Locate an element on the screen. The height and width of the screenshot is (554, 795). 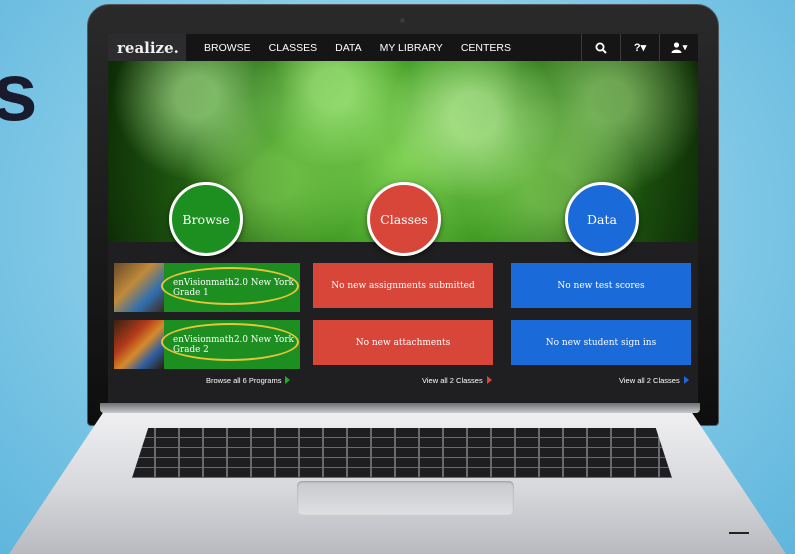
view-all-classes-link: View all 2 Classes is located at coordinates (457, 380).